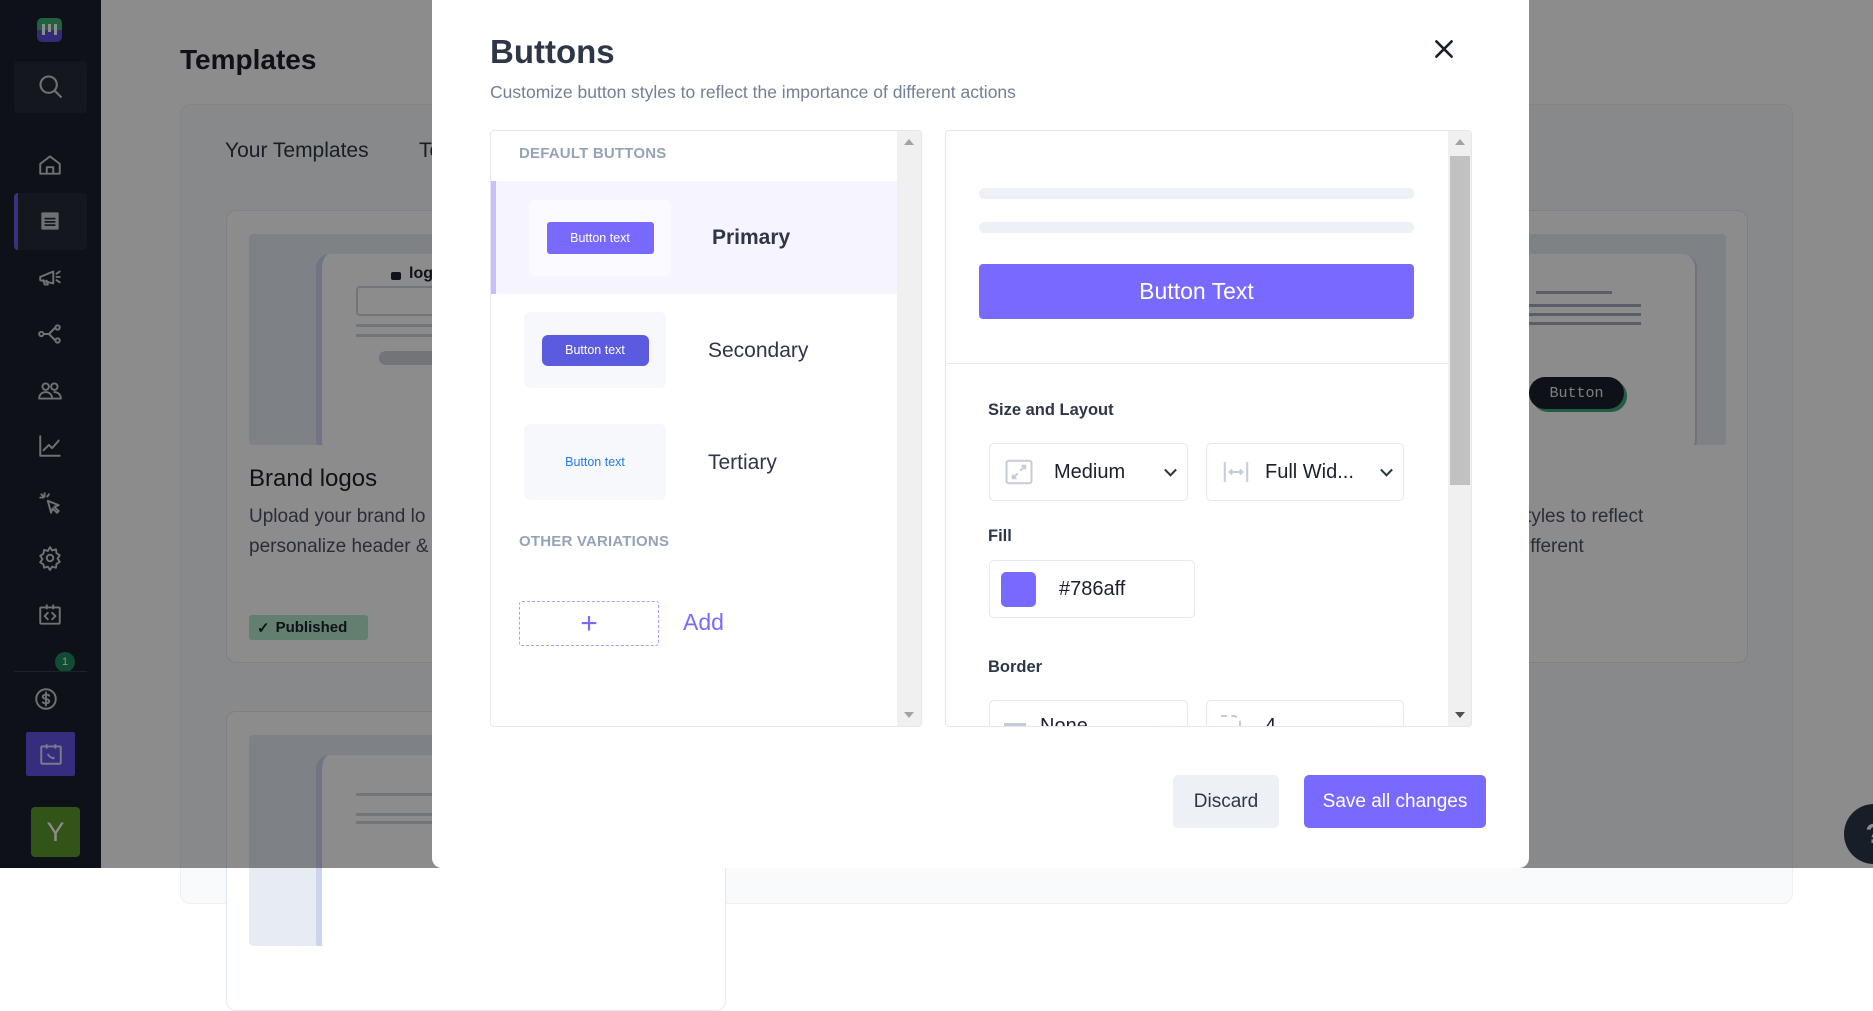  Describe the element at coordinates (1395, 801) in the screenshot. I see `save-all-changes-button: Save all changes` at that location.